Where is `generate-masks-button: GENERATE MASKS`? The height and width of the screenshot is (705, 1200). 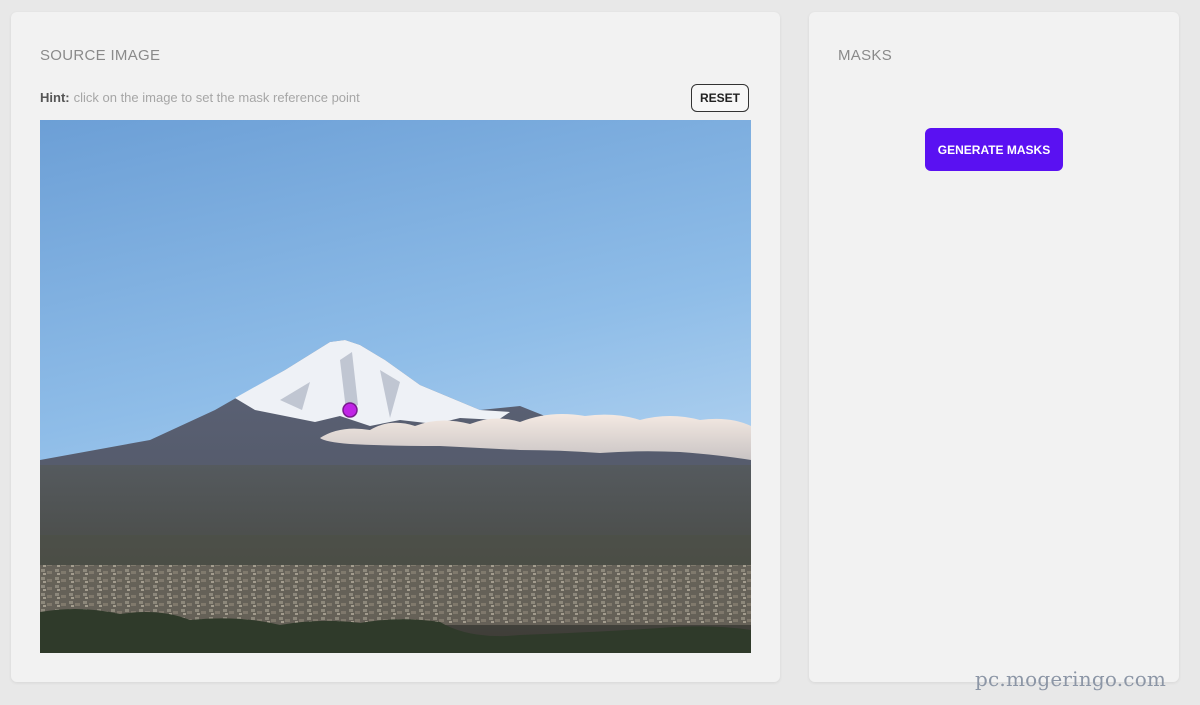
generate-masks-button: GENERATE MASKS is located at coordinates (994, 149).